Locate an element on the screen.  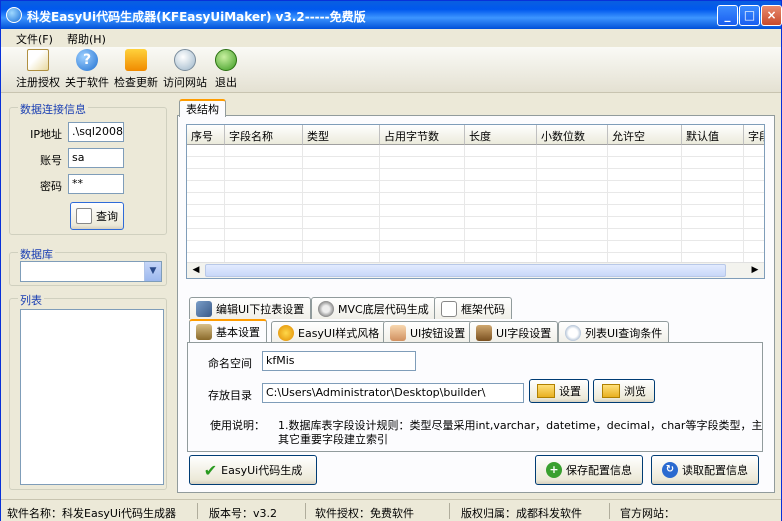
tab-basic-settings-label: 基本设置 is located at coordinates (238, 332).